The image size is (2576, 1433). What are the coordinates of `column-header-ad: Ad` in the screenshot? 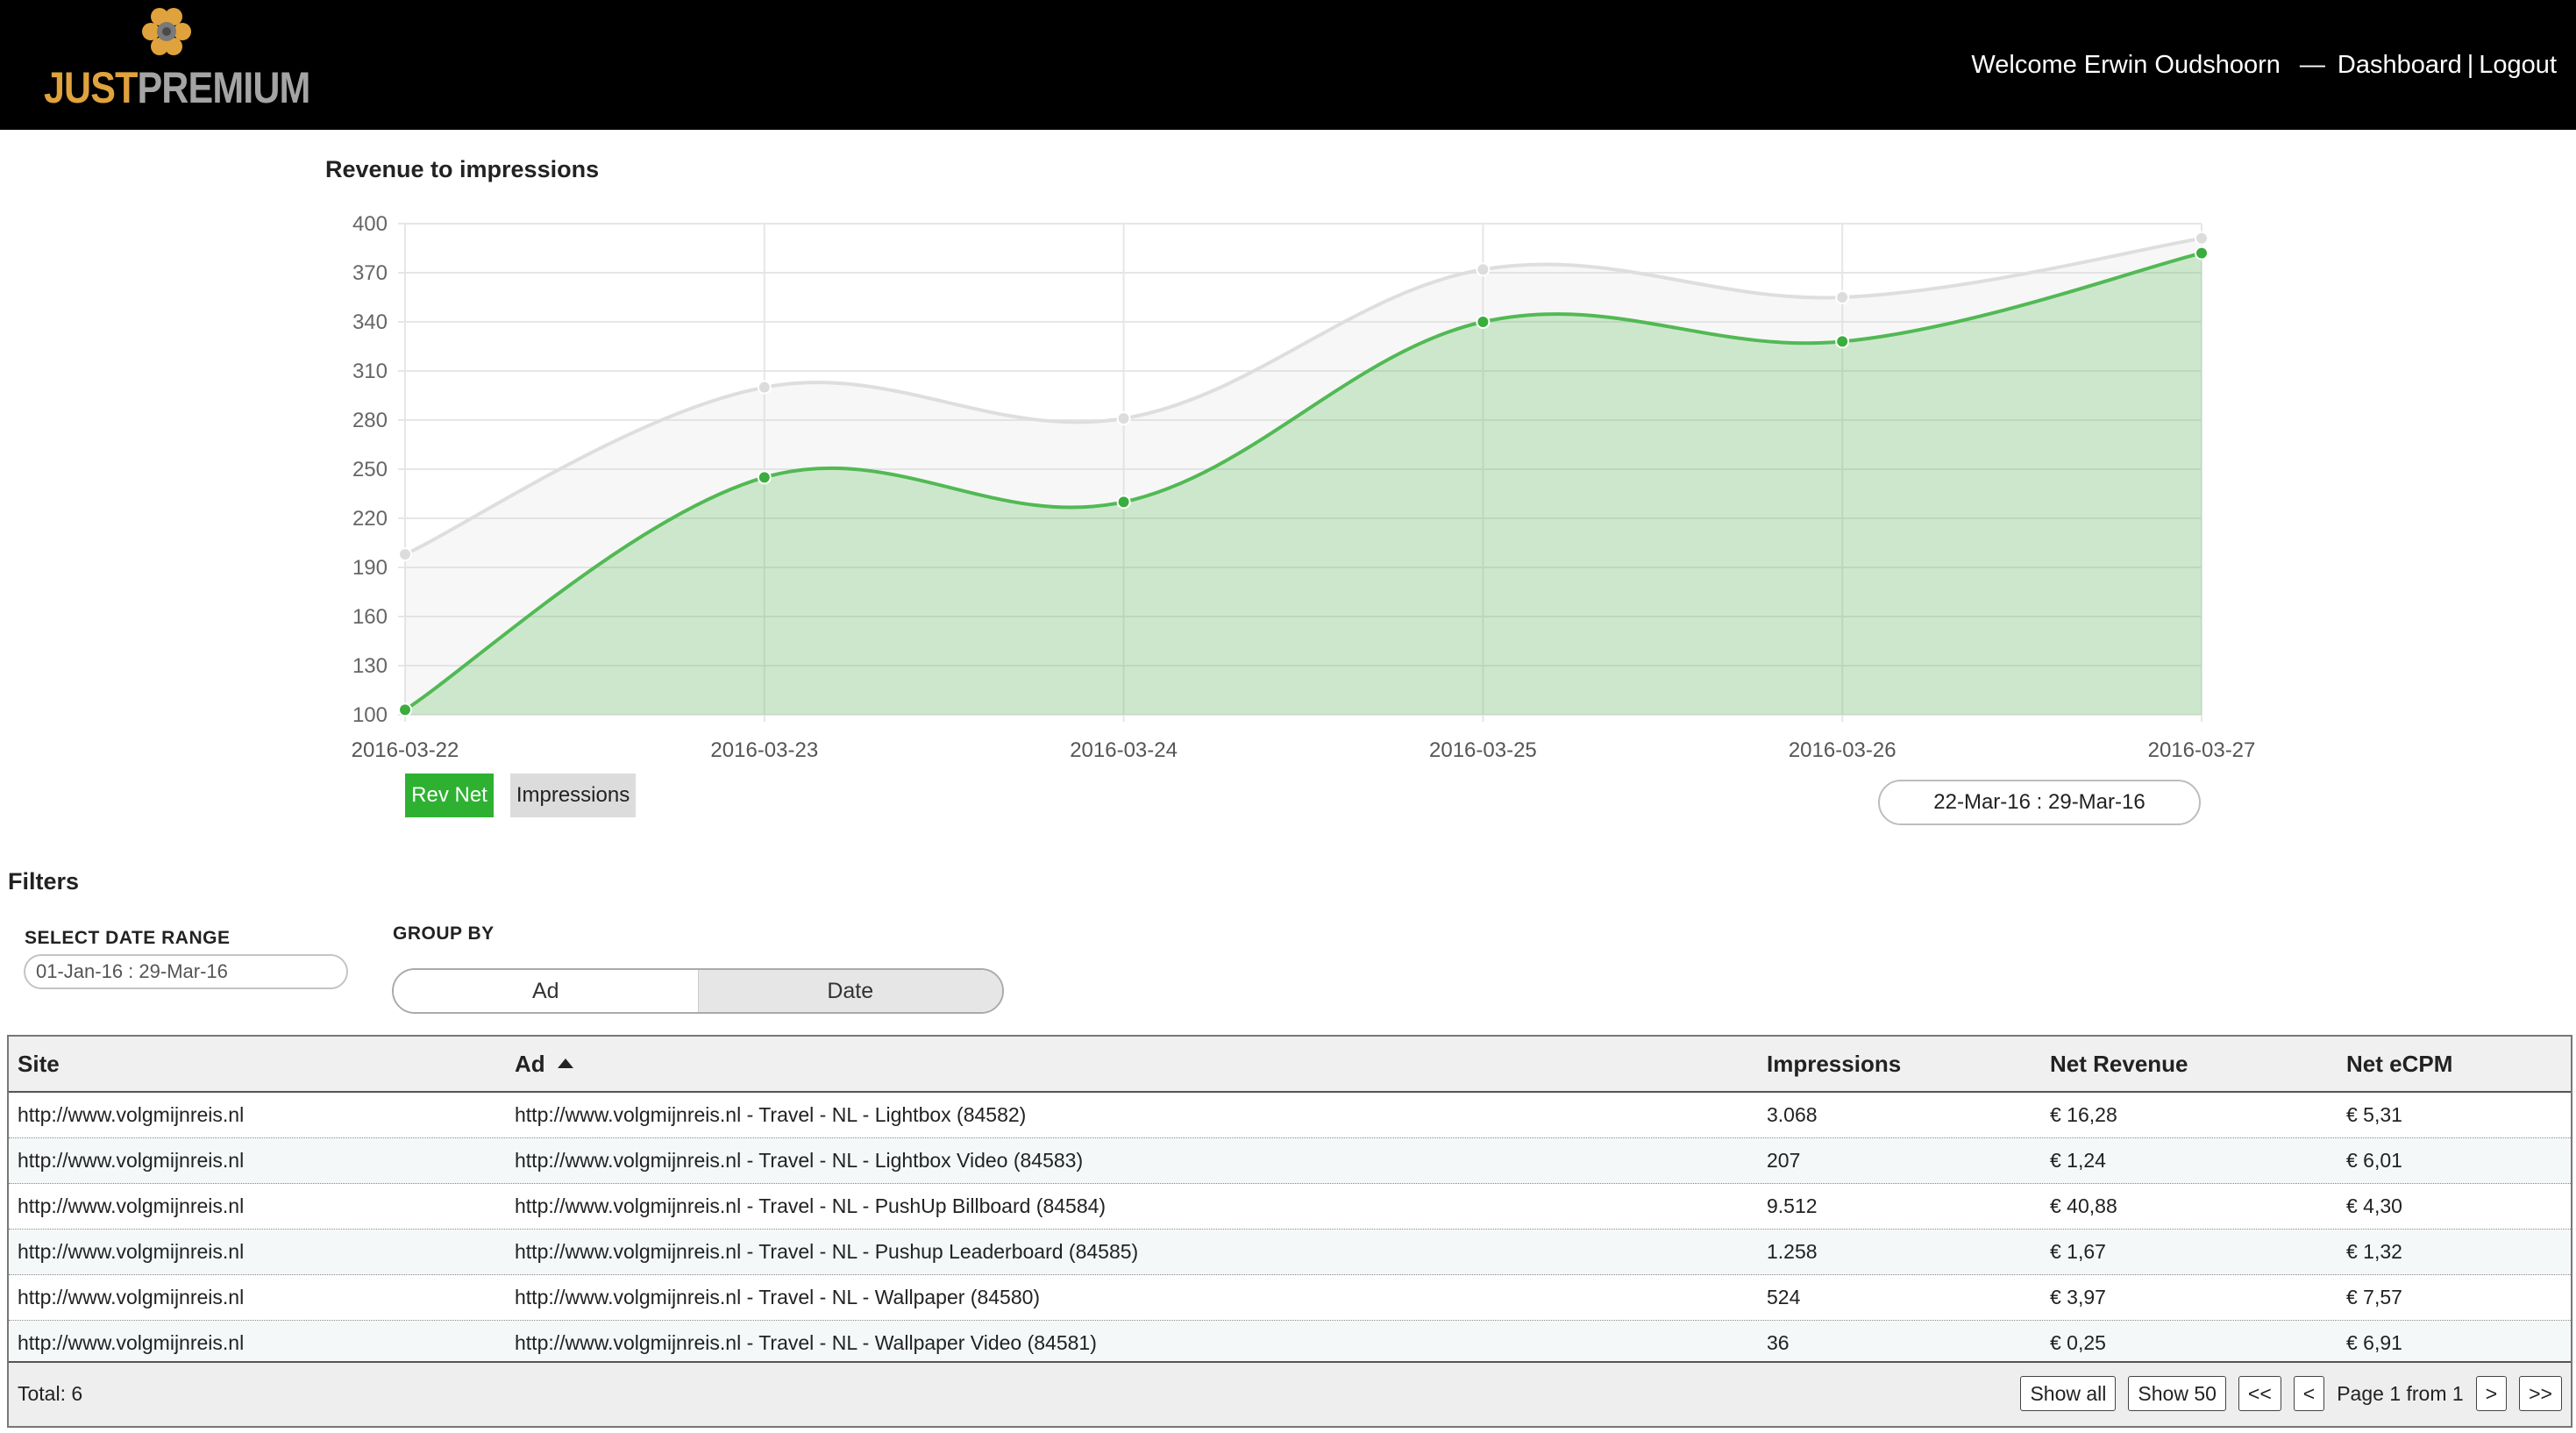 It's located at (544, 1064).